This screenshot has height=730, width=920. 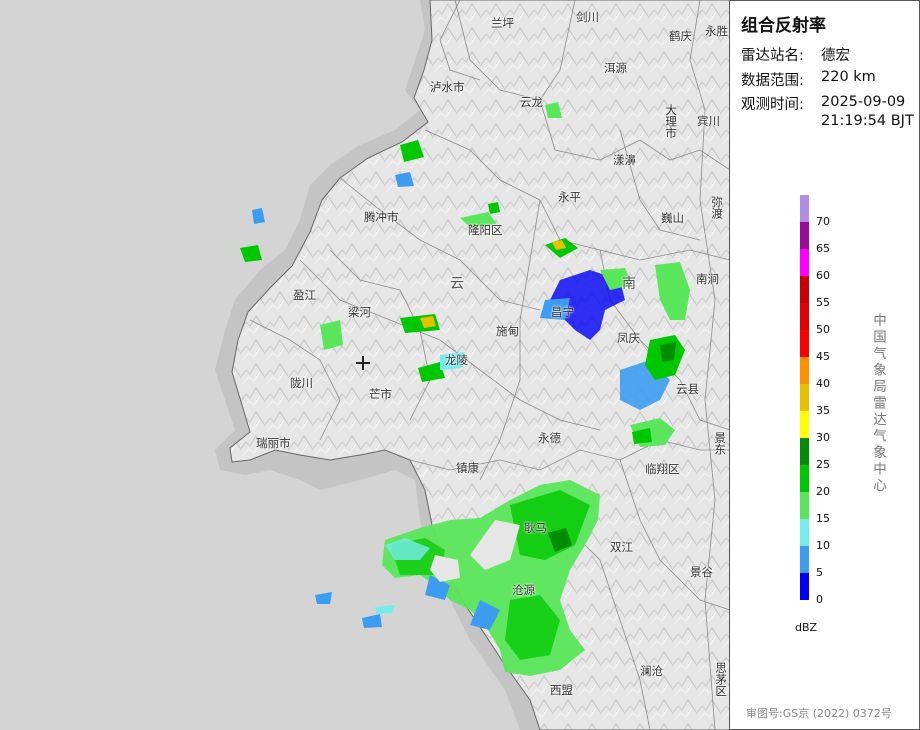 I want to click on time-row: 观测时间: 2025-09-09 21:19:54 BJT, so click(x=827, y=111).